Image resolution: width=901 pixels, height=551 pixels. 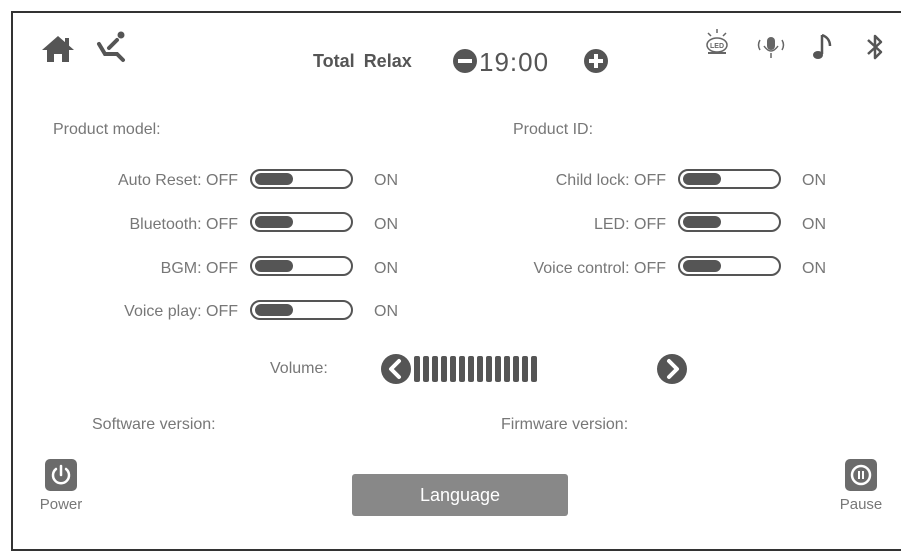 I want to click on timer-display: 19:00, so click(x=514, y=62).